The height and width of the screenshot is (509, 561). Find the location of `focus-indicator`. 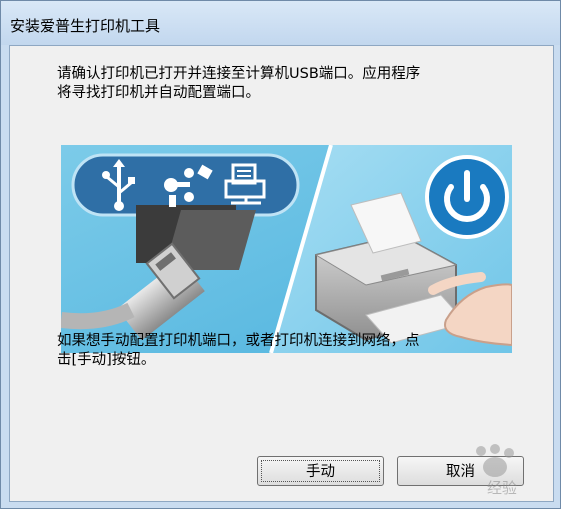

focus-indicator is located at coordinates (320, 471).